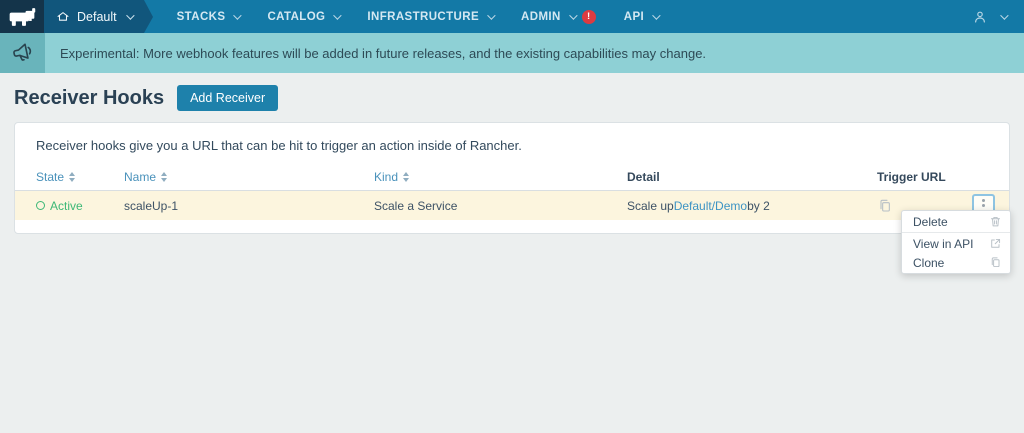 The height and width of the screenshot is (433, 1024). I want to click on menu-divider, so click(956, 232).